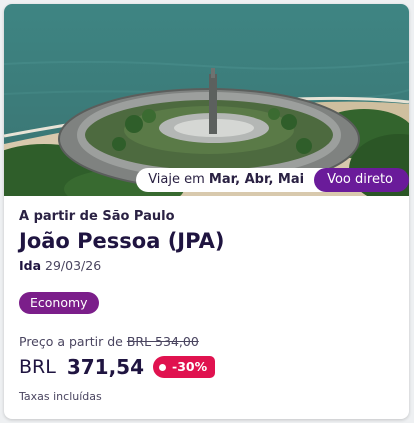 This screenshot has height=423, width=414. I want to click on price-from-label: Preço a partir de, so click(71, 341).